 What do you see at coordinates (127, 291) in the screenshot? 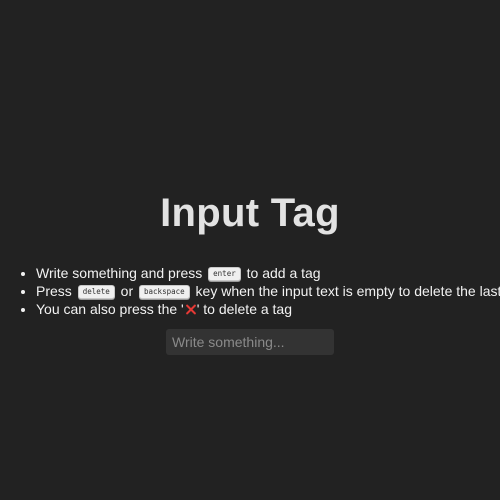
I see `instruction-text: or` at bounding box center [127, 291].